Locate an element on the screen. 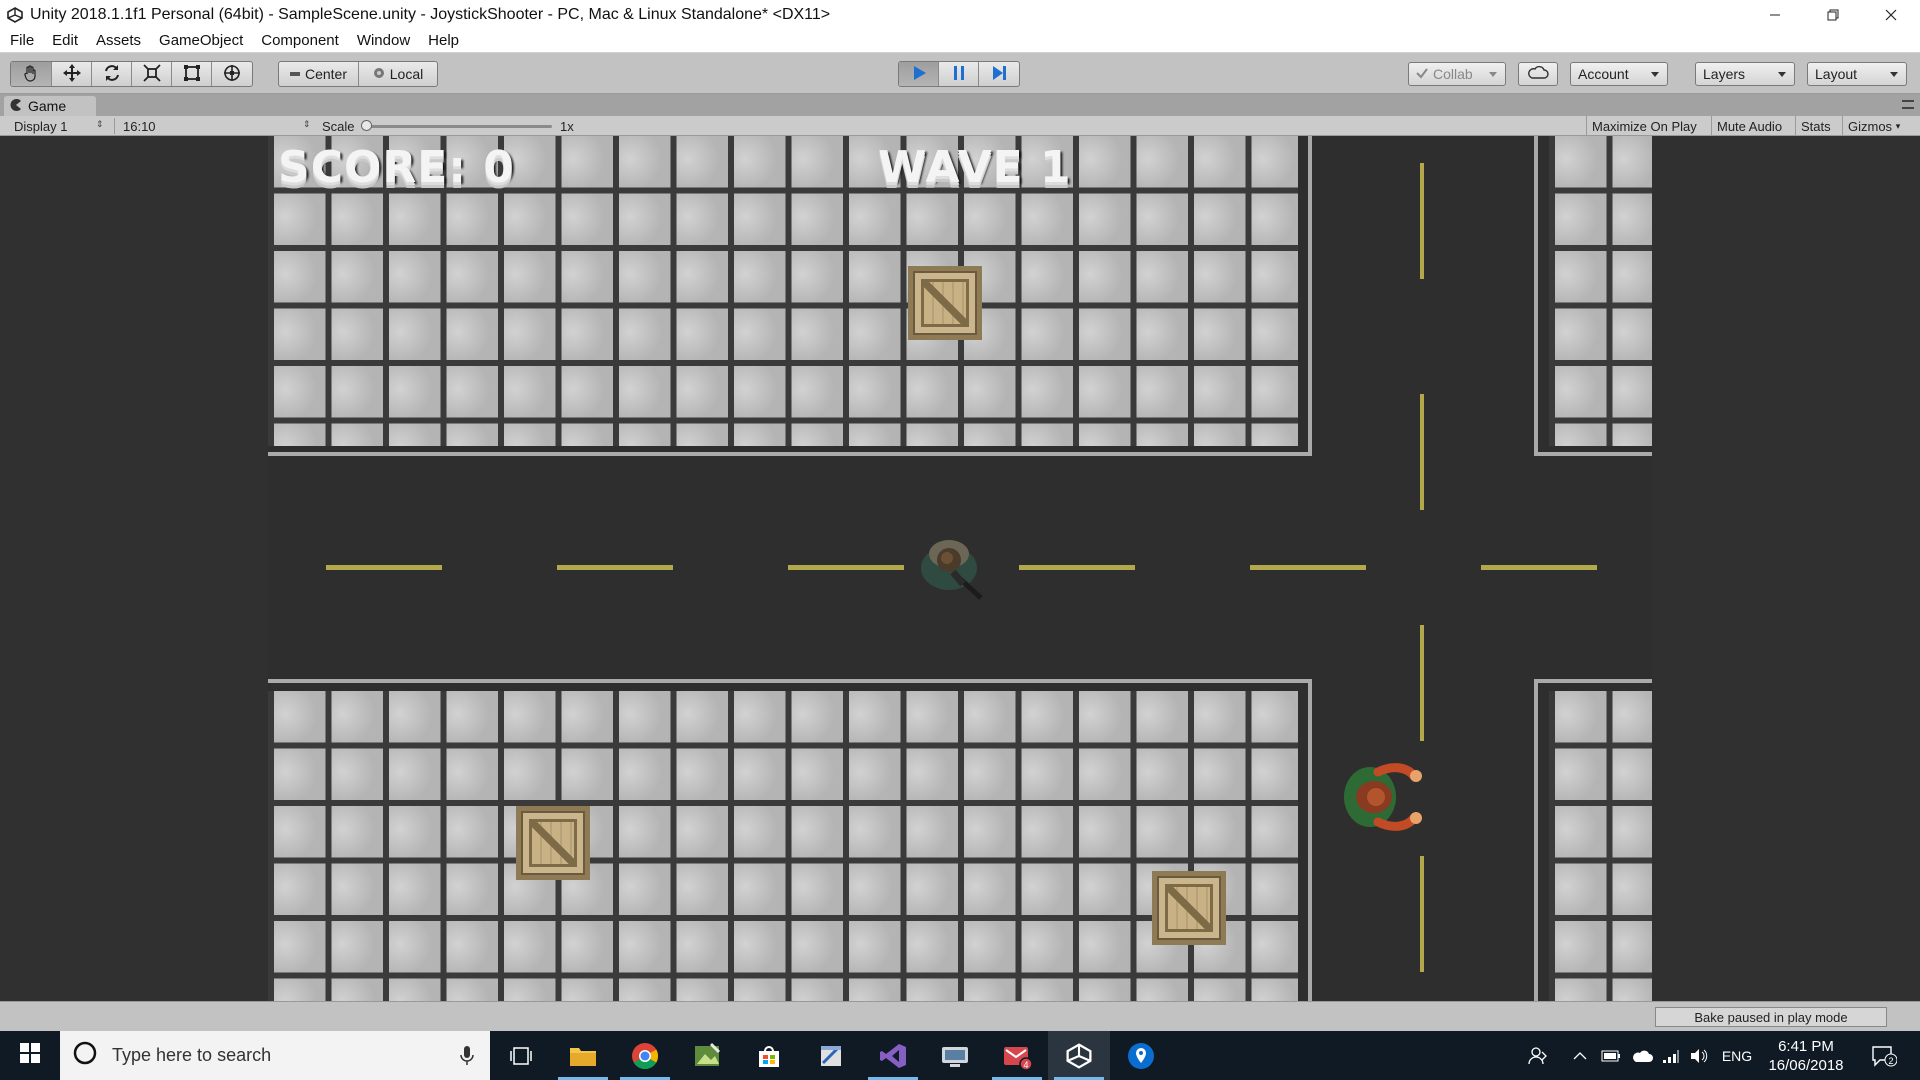  unity-icon is located at coordinates (1079, 1055).